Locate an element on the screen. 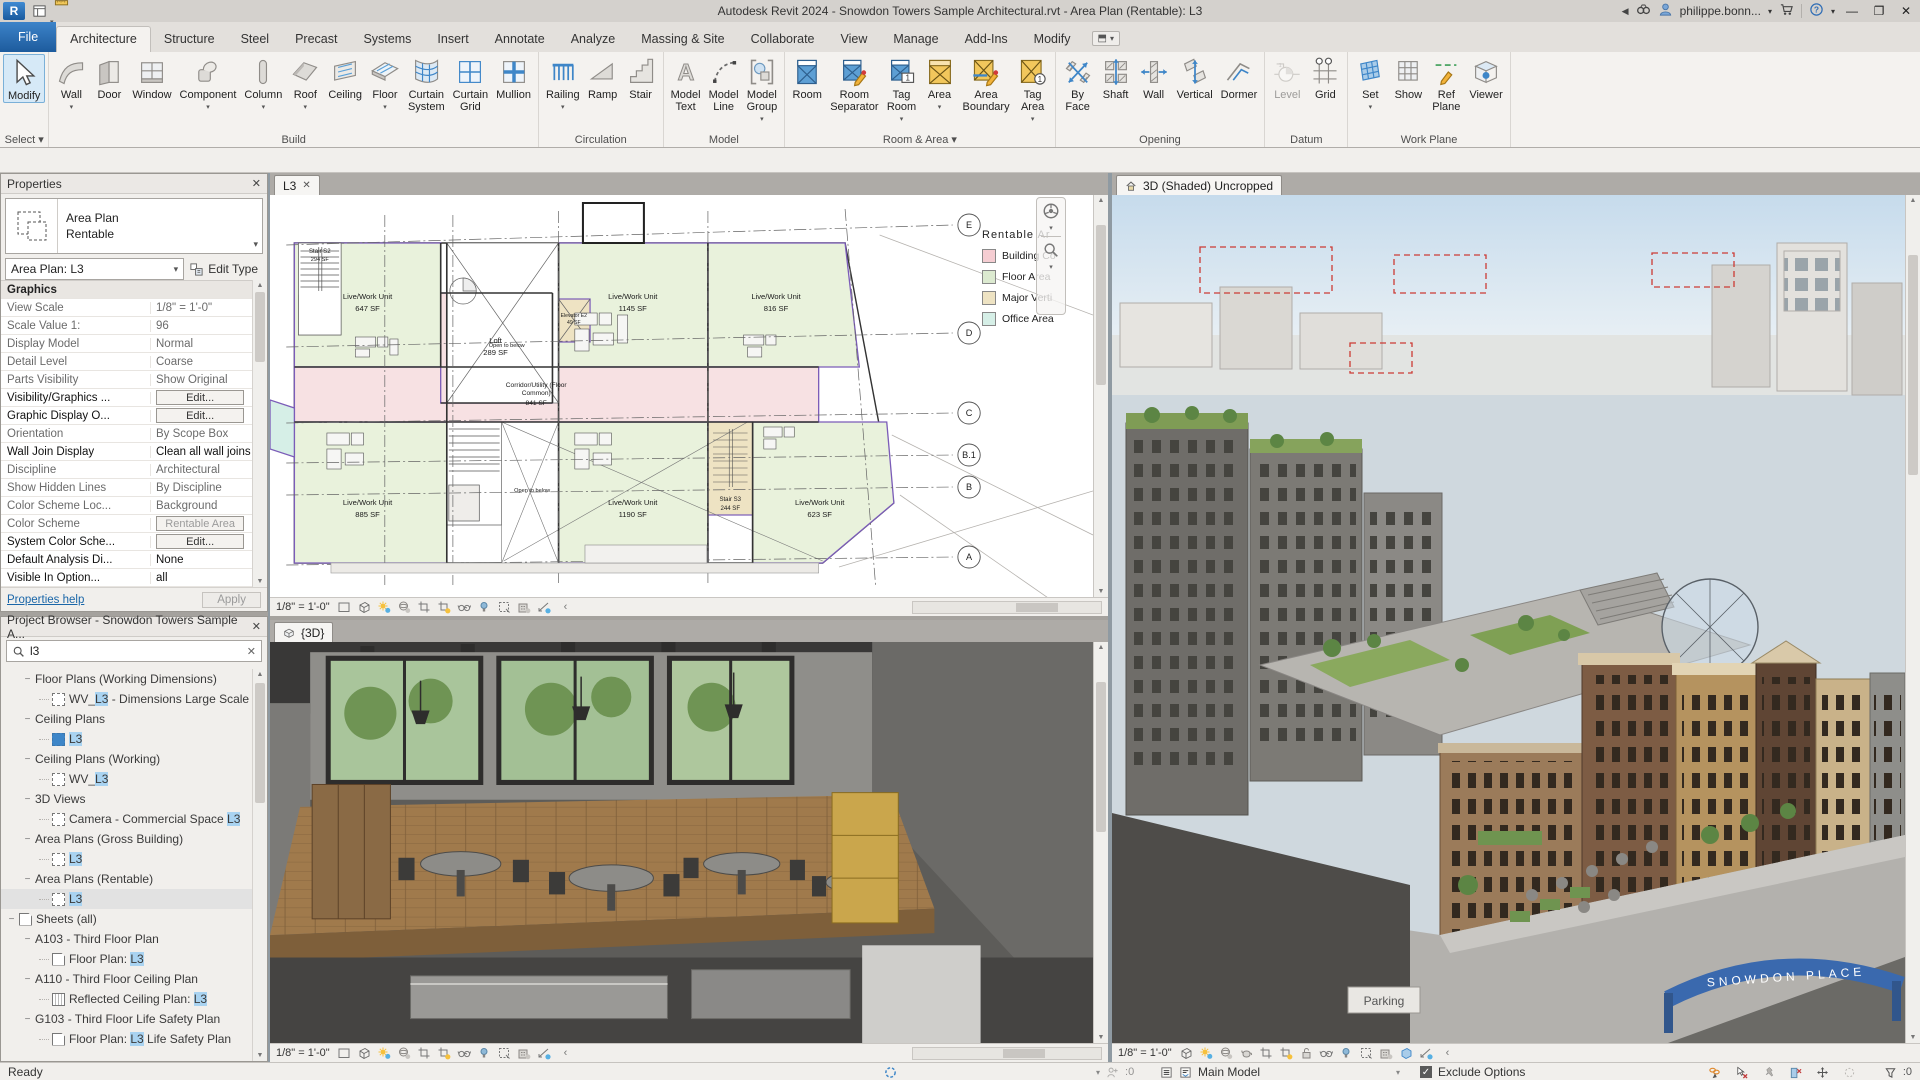 This screenshot has width=1920, height=1080. search-icon is located at coordinates (1643, 11).